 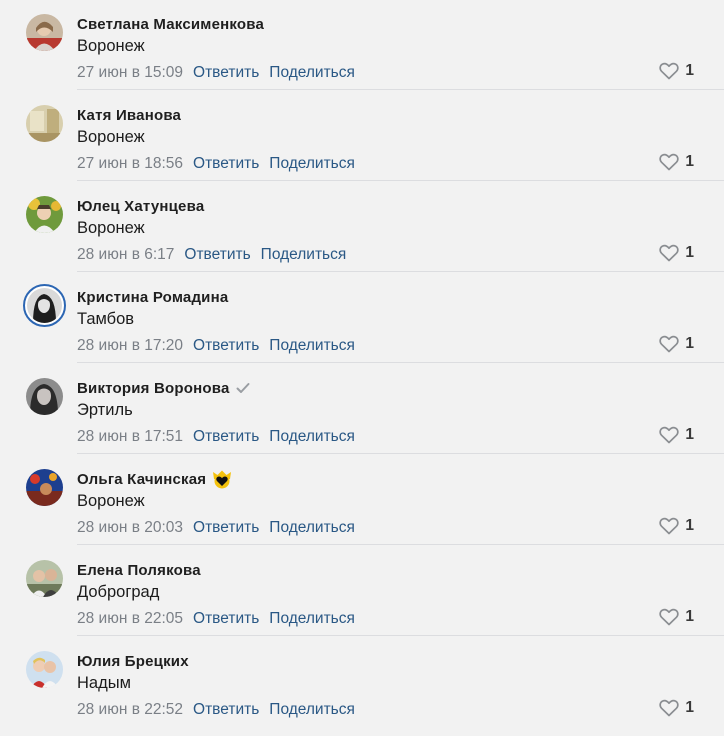 I want to click on comment-date: 27 июн в 15:09, so click(x=130, y=73).